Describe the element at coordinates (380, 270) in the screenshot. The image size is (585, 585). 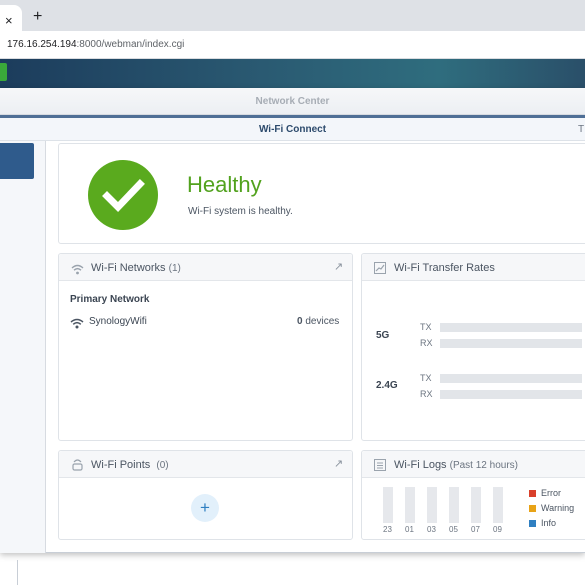
I see `chart-icon` at that location.